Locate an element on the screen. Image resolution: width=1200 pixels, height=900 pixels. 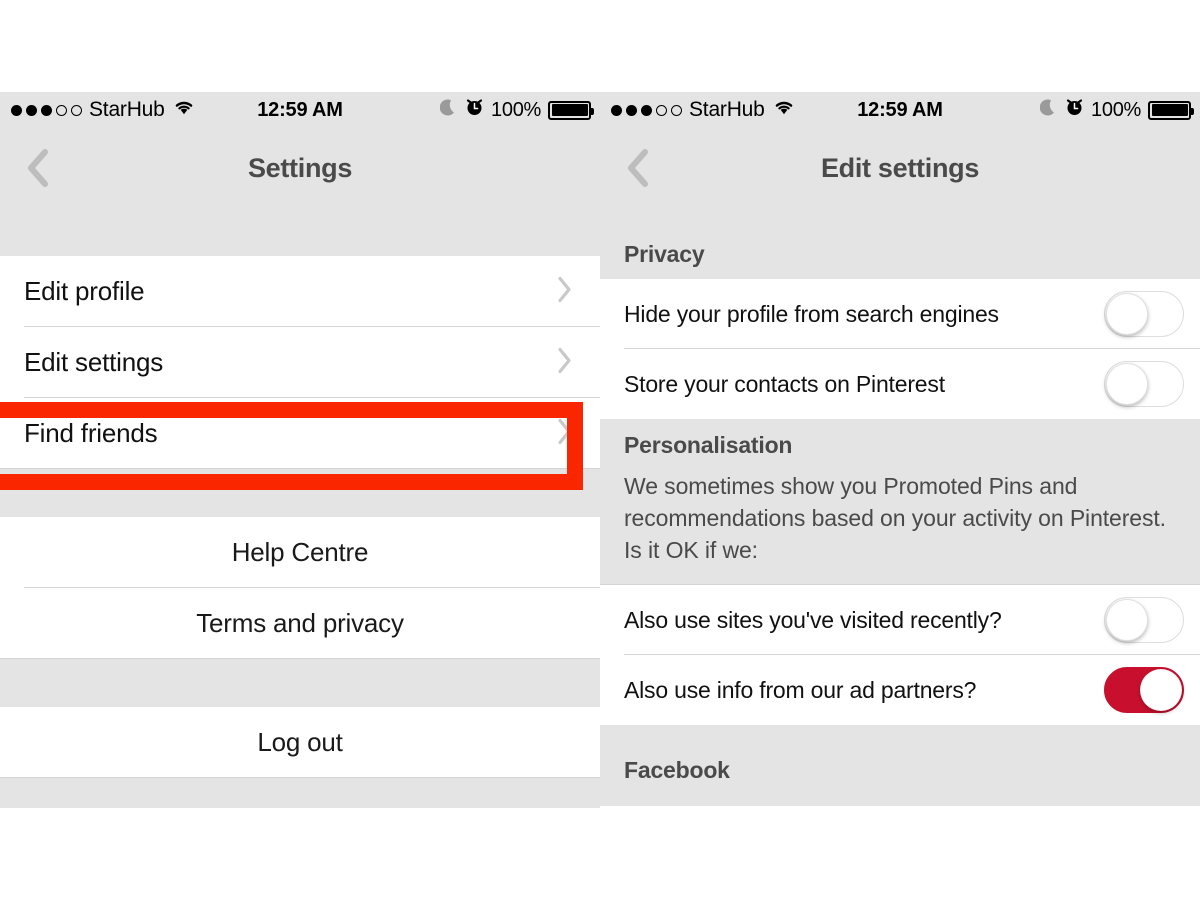
bottom-spacer-left is located at coordinates (300, 793).